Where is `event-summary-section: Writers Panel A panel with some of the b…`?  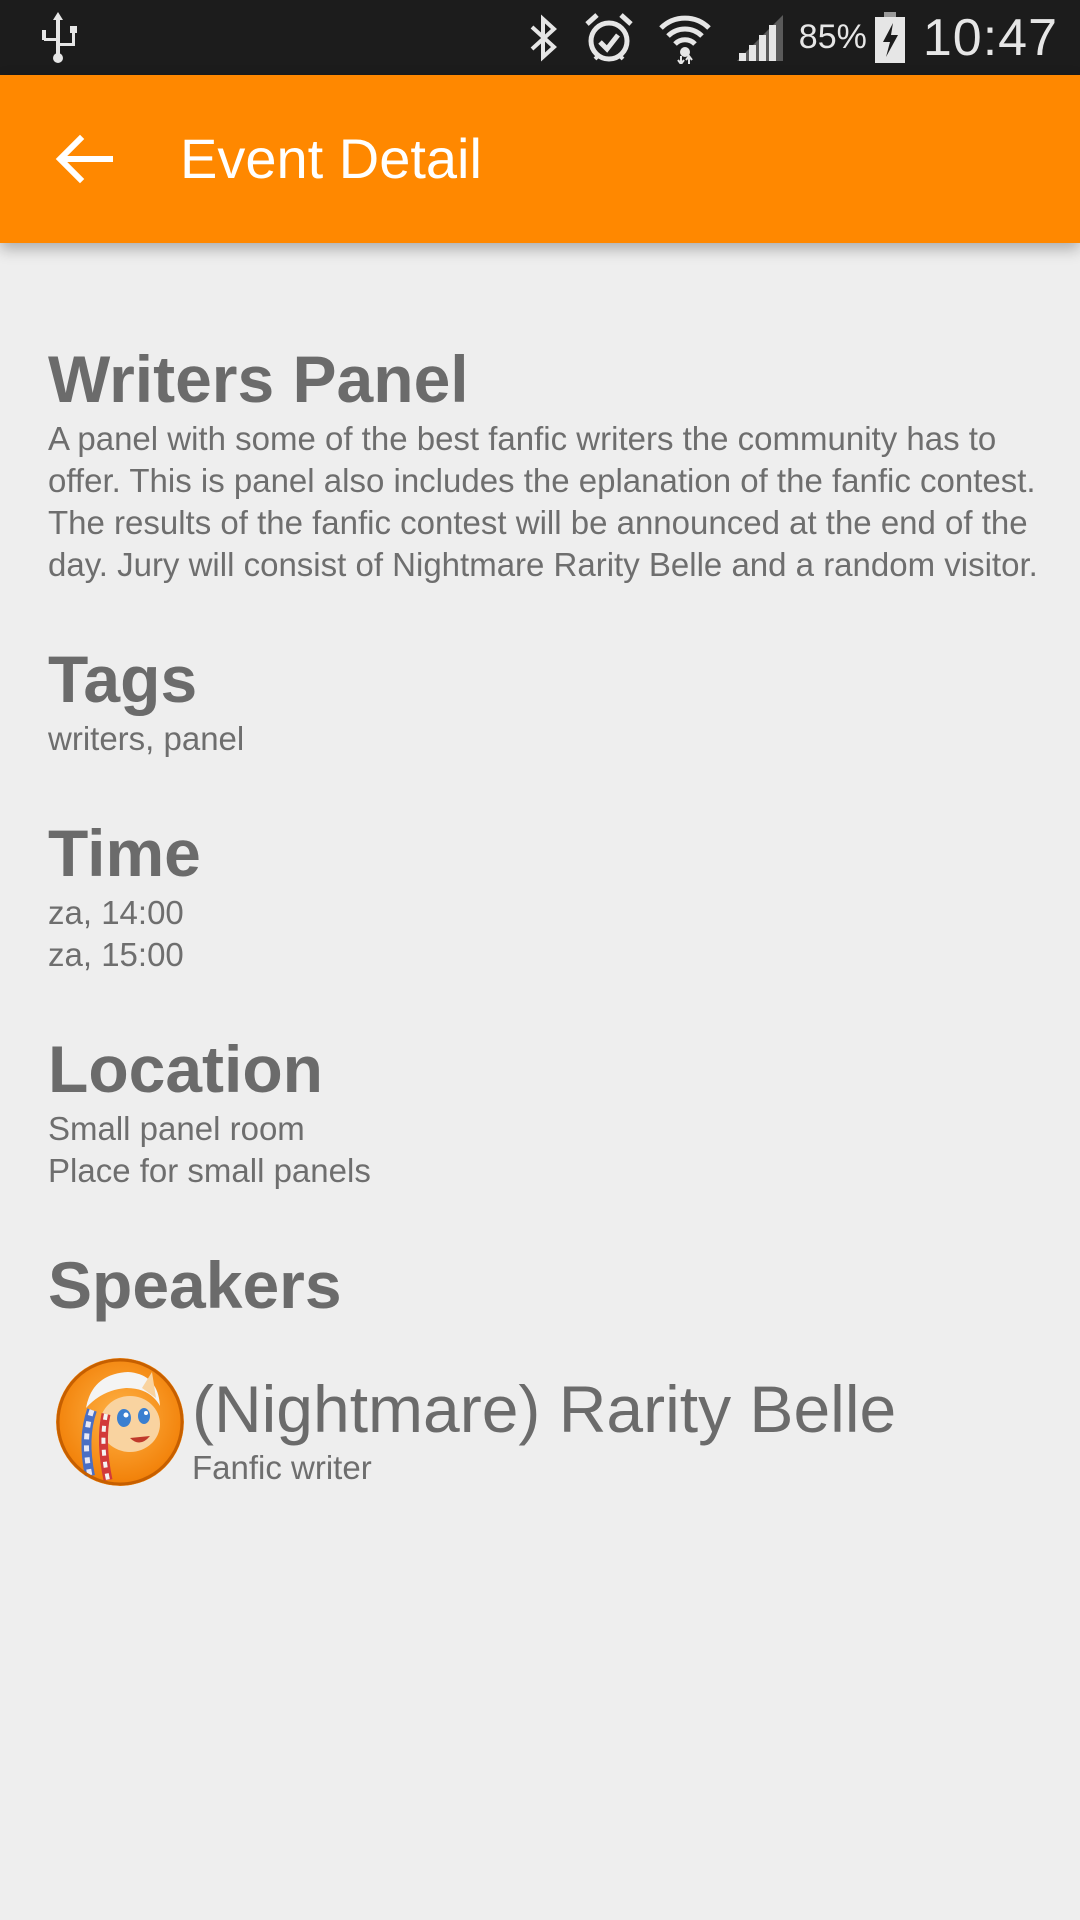 event-summary-section: Writers Panel A panel with some of the b… is located at coordinates (543, 463).